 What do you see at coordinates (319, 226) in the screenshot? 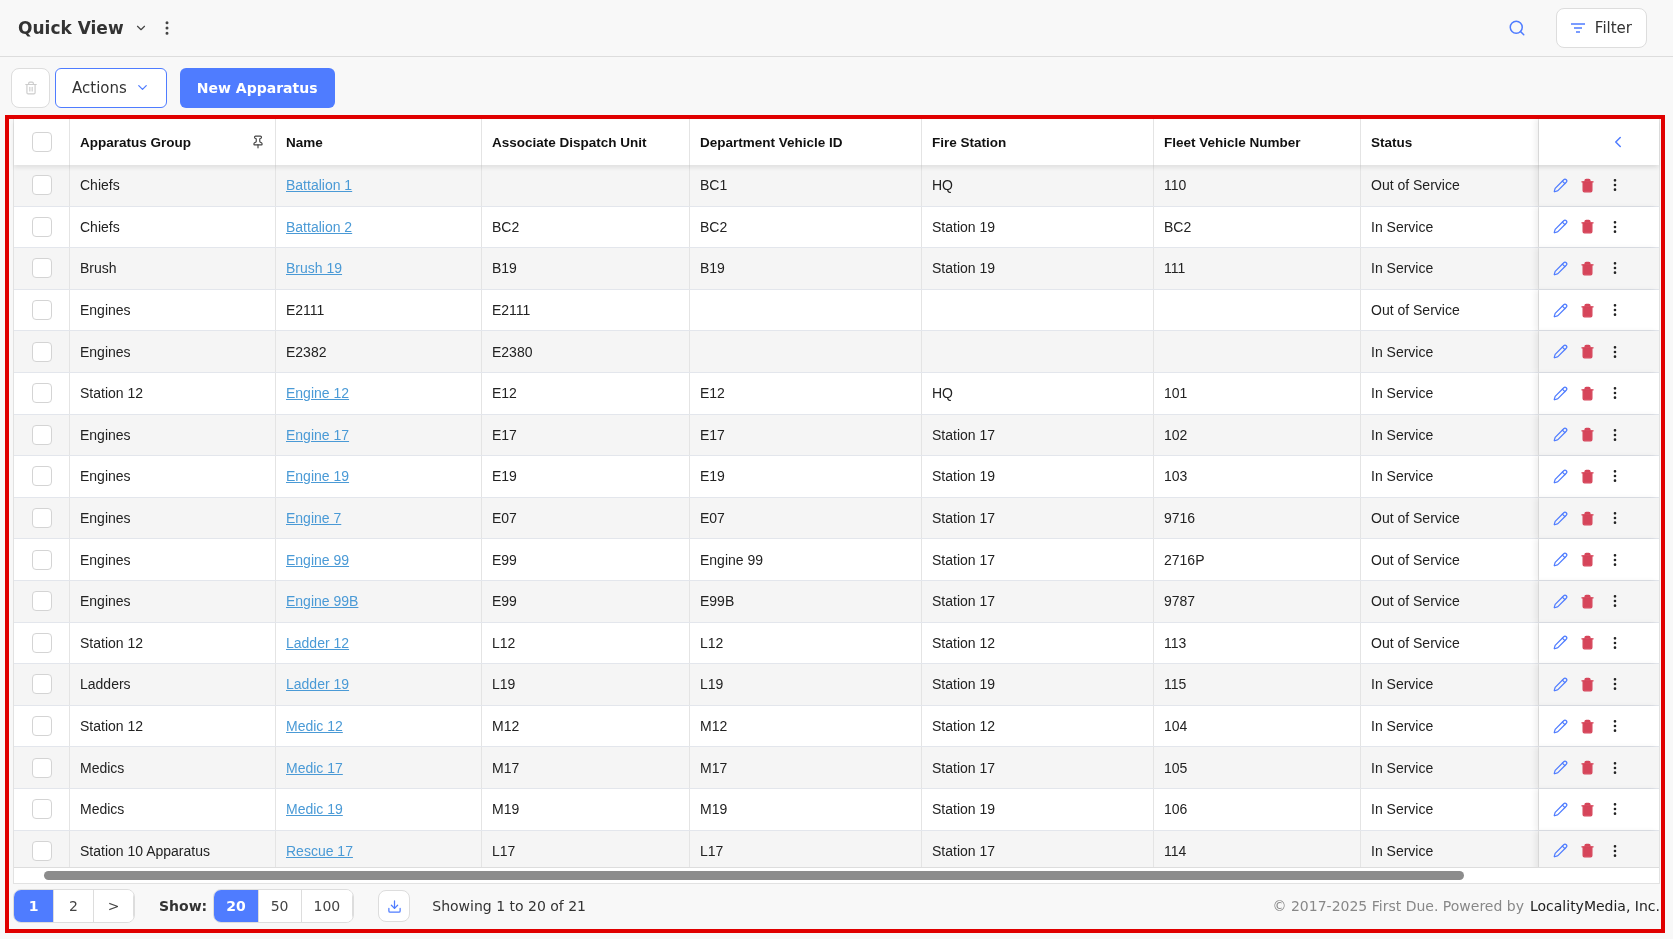
I see `apparatus-link: Battalion 2` at bounding box center [319, 226].